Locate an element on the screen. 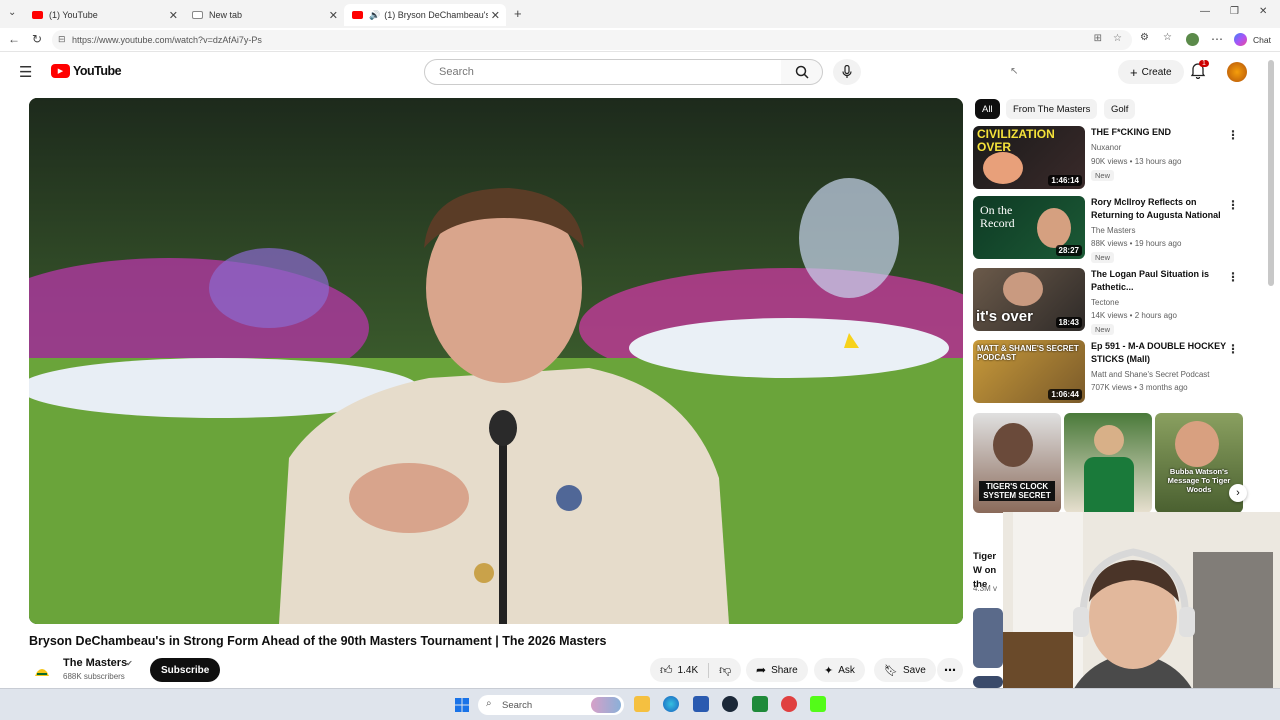 This screenshot has width=1280, height=720. share-arrow-icon: ➦ is located at coordinates (761, 670).